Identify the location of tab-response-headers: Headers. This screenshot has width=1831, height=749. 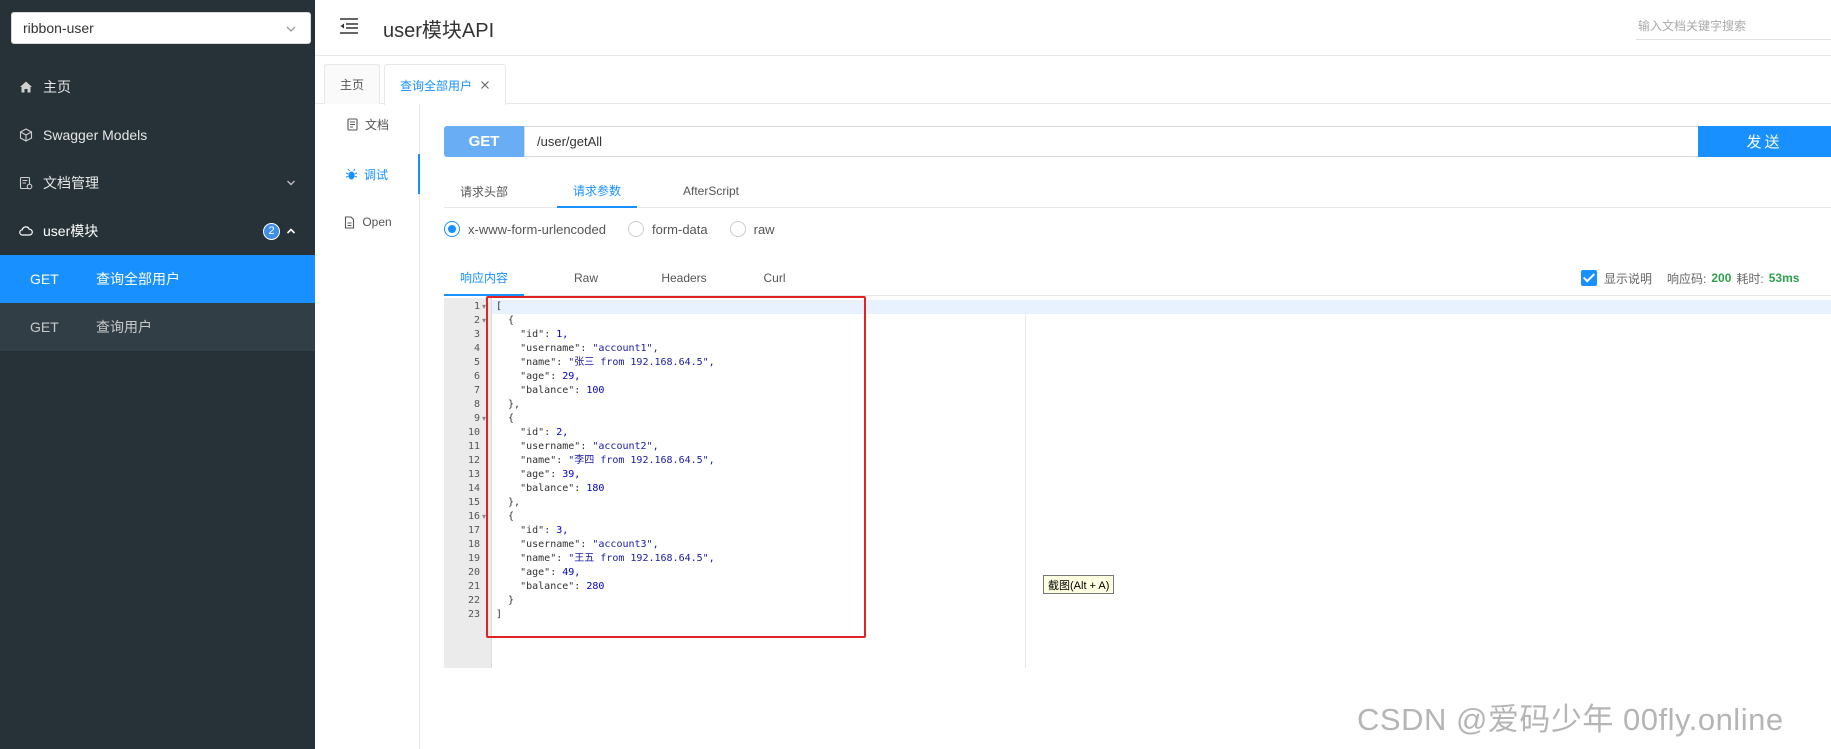
(684, 278).